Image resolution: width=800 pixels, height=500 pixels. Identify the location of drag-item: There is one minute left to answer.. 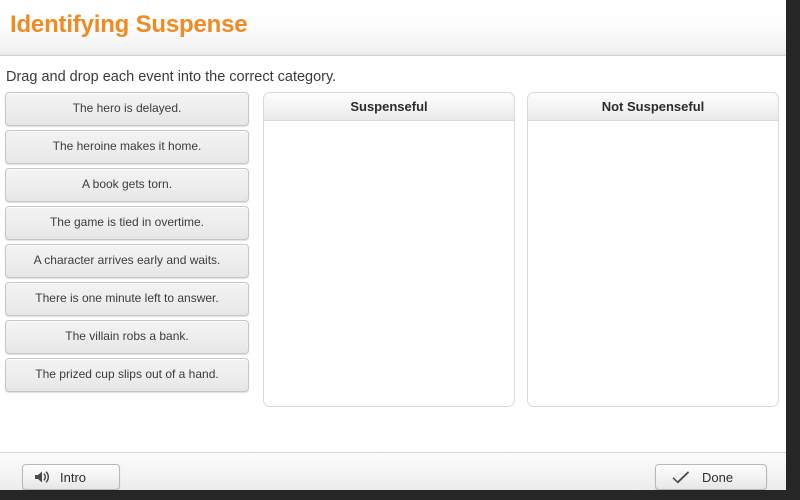
(127, 299).